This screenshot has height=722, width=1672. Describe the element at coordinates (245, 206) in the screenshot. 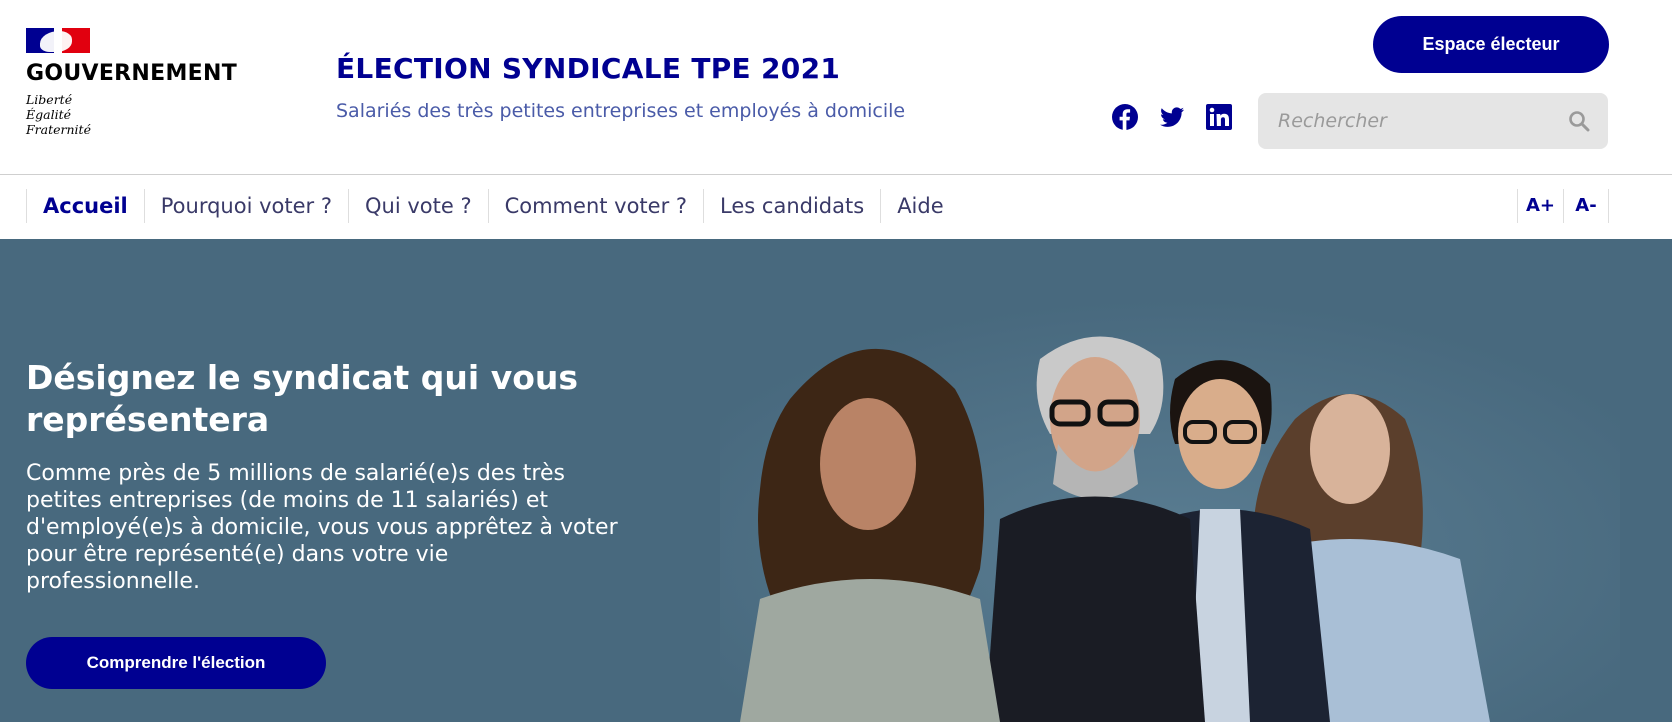

I see `nav-item-pourquoi-voter: Pourquoi voter ?` at that location.